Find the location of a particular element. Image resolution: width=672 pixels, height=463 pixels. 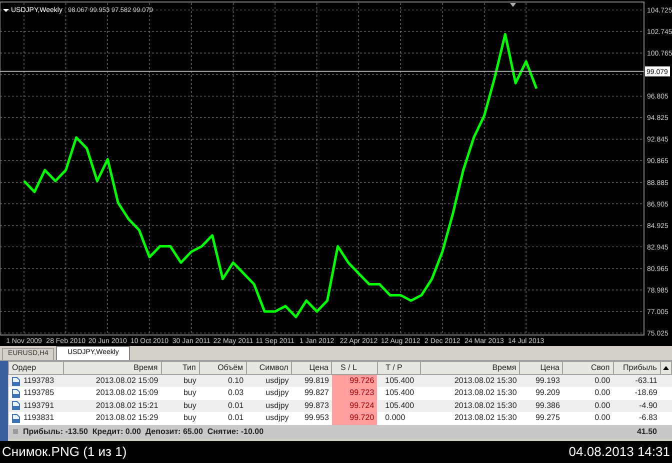

column-header: Прибыль is located at coordinates (636, 368).